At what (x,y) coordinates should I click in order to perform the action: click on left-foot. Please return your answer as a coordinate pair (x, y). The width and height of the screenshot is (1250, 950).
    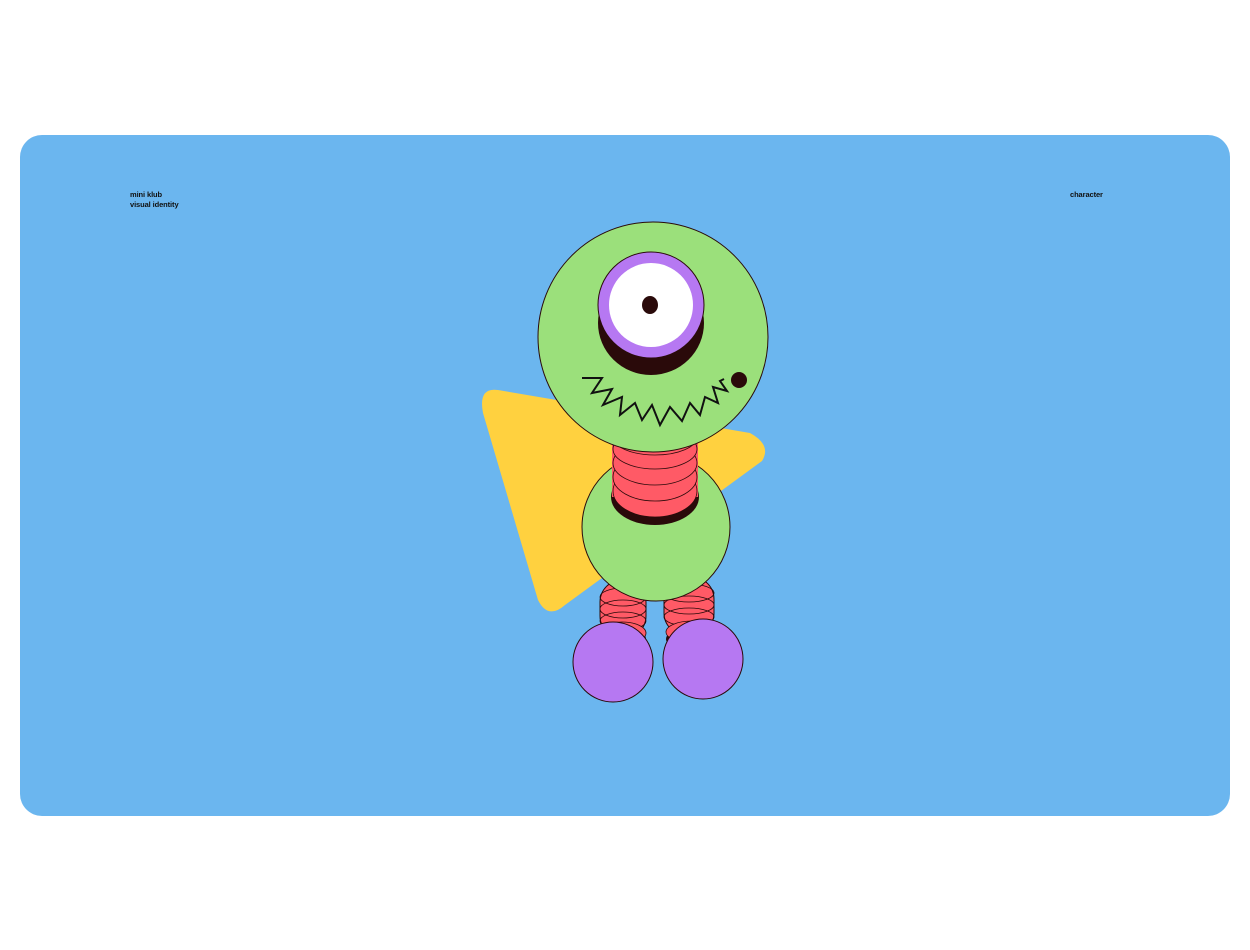
    Looking at the image, I should click on (613, 662).